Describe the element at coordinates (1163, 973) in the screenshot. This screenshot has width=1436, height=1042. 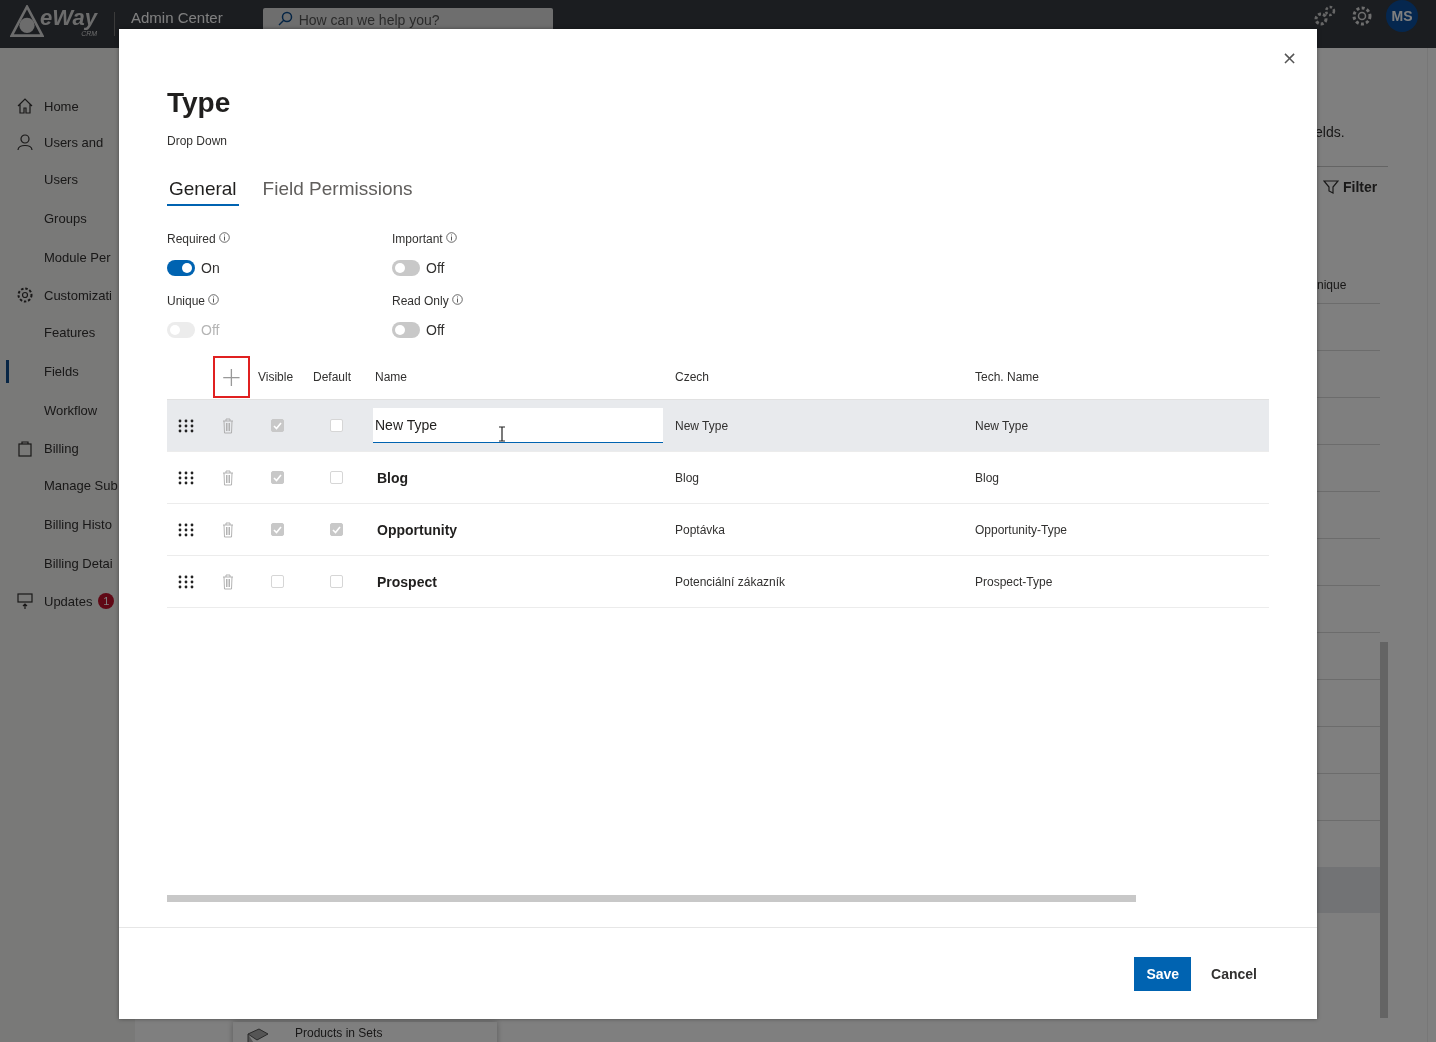
I see `save-button: Save` at that location.